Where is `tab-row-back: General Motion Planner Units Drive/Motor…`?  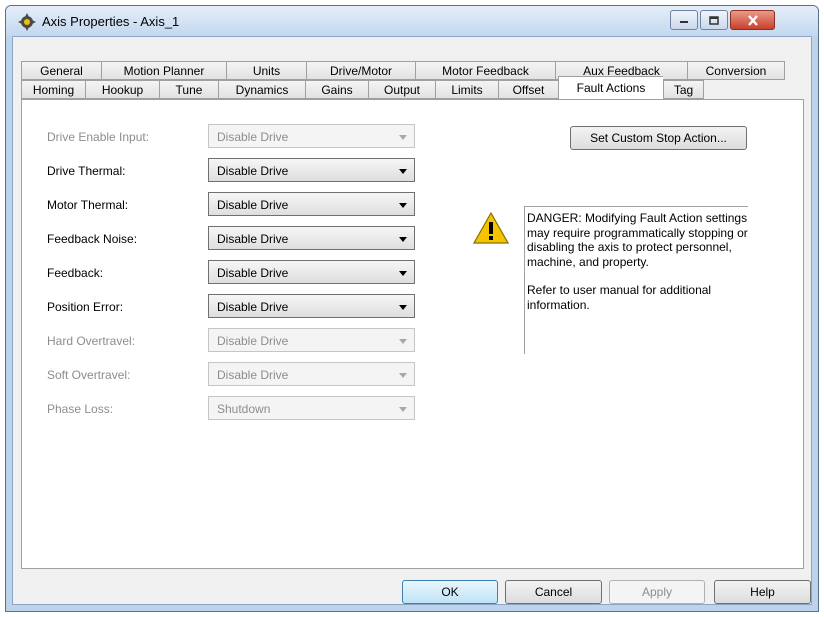 tab-row-back: General Motion Planner Units Drive/Motor… is located at coordinates (403, 70).